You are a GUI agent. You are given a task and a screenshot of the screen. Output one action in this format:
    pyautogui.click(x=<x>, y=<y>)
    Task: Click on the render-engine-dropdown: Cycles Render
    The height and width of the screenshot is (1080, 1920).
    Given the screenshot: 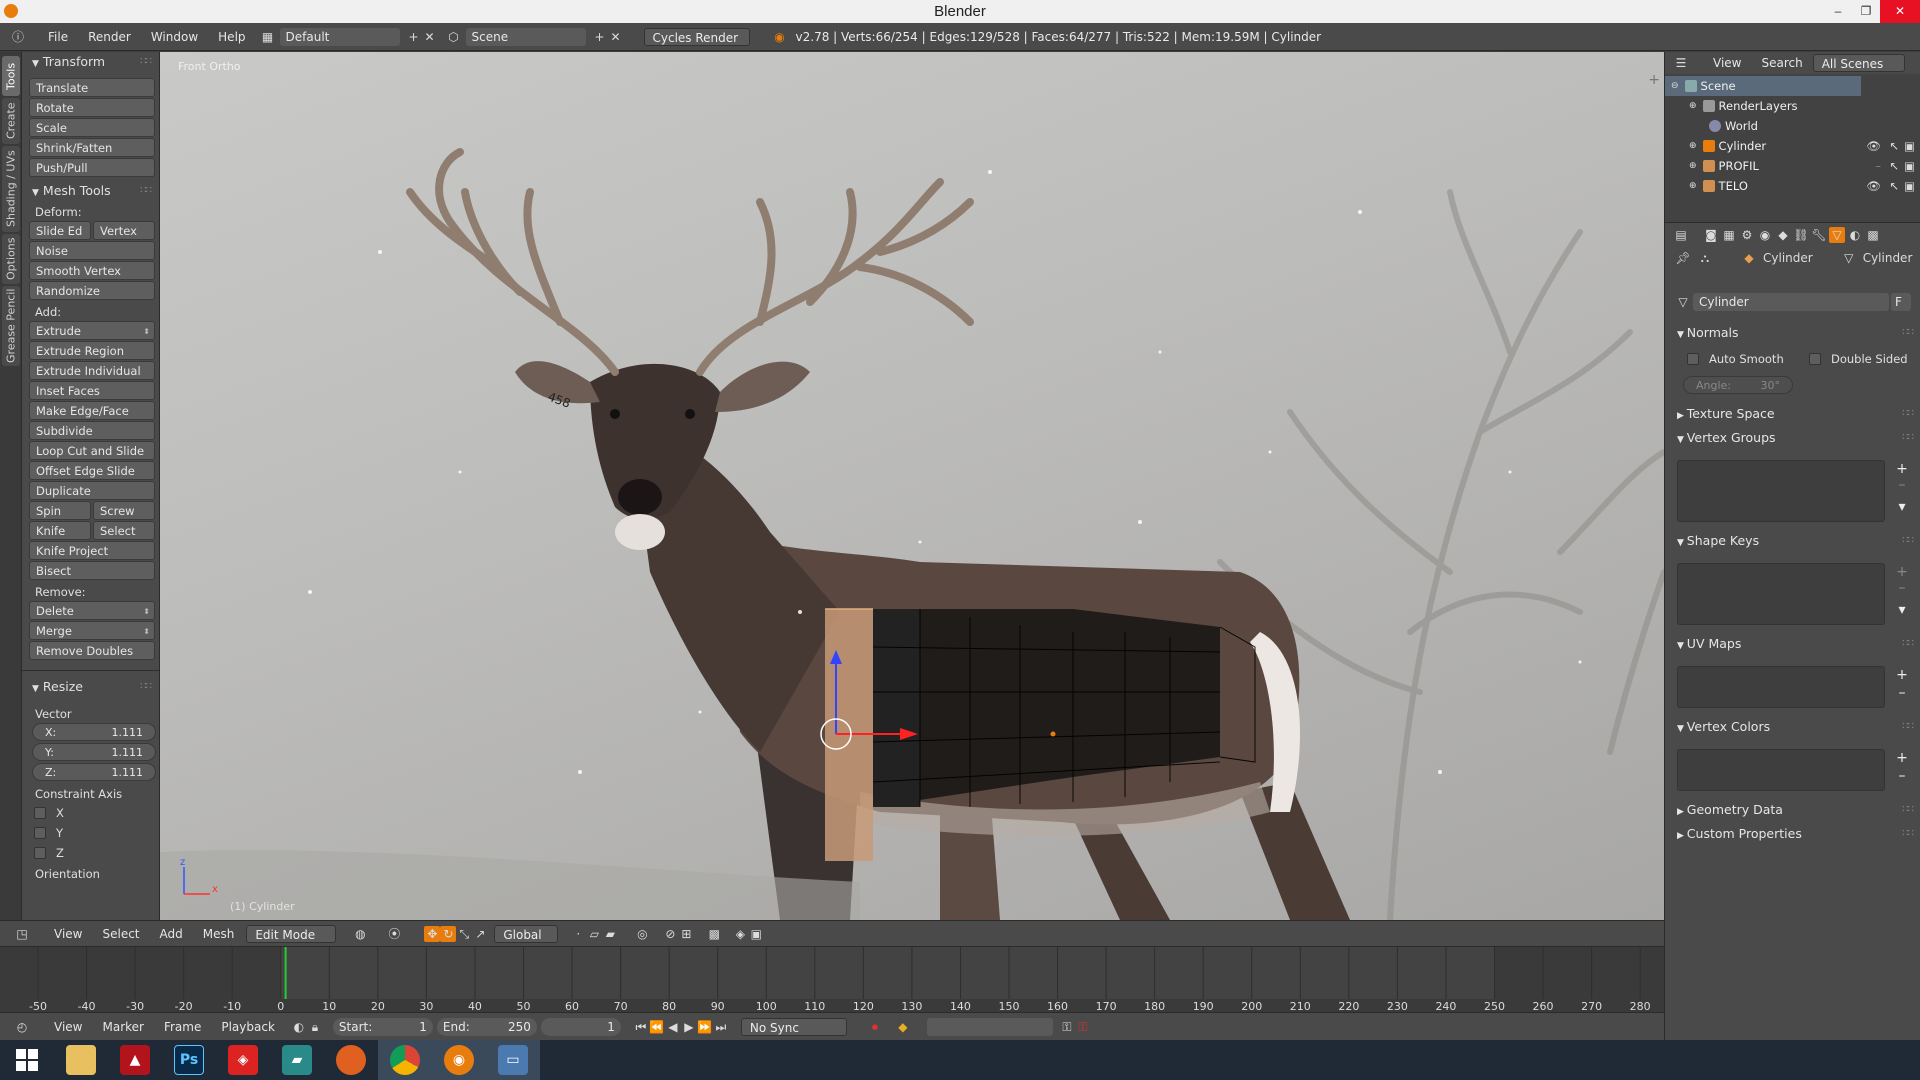 What is the action you would take?
    pyautogui.click(x=696, y=36)
    